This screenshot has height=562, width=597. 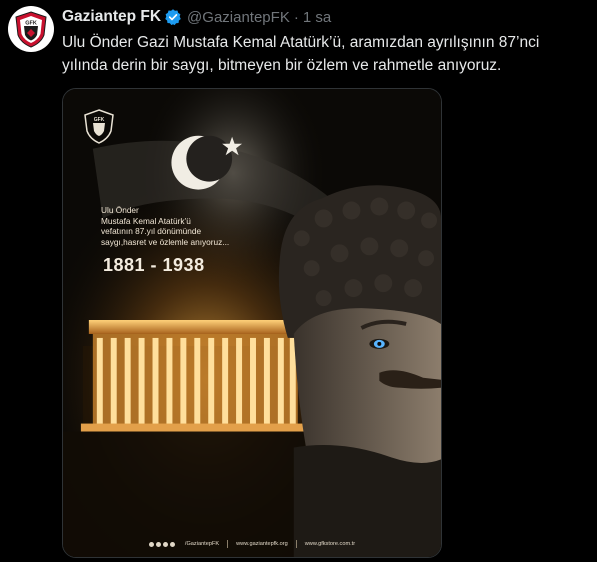 What do you see at coordinates (31, 24) in the screenshot?
I see `avatar-badge-text: GFK` at bounding box center [31, 24].